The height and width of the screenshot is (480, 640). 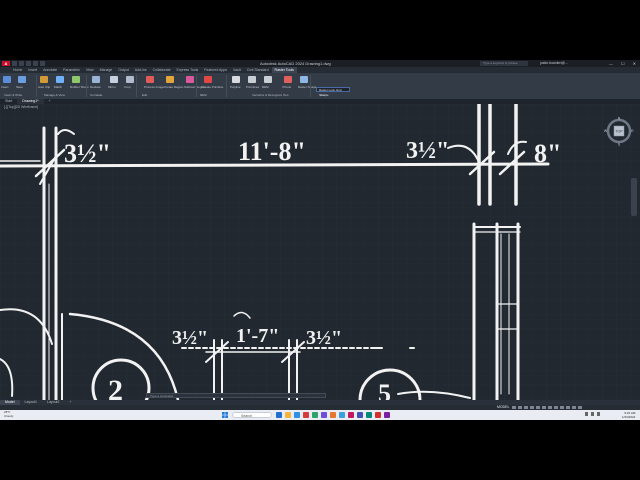 I want to click on taskbar-apps, so click(x=333, y=415).